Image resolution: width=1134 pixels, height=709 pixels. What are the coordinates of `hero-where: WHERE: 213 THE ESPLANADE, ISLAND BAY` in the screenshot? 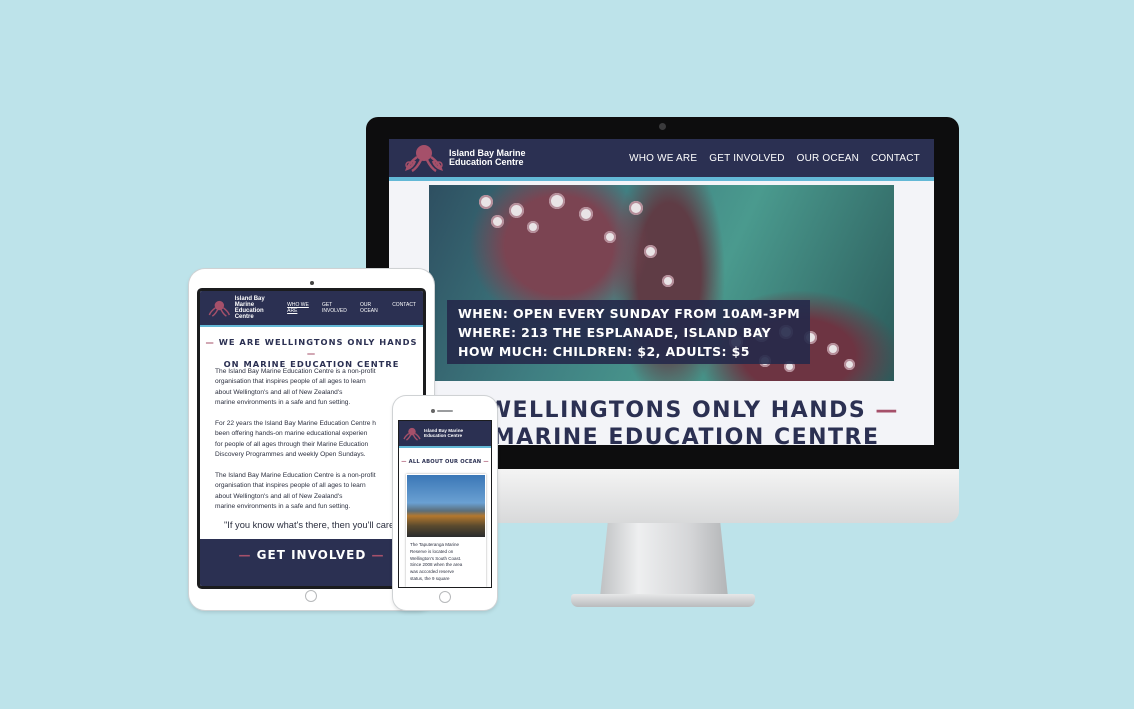 It's located at (615, 332).